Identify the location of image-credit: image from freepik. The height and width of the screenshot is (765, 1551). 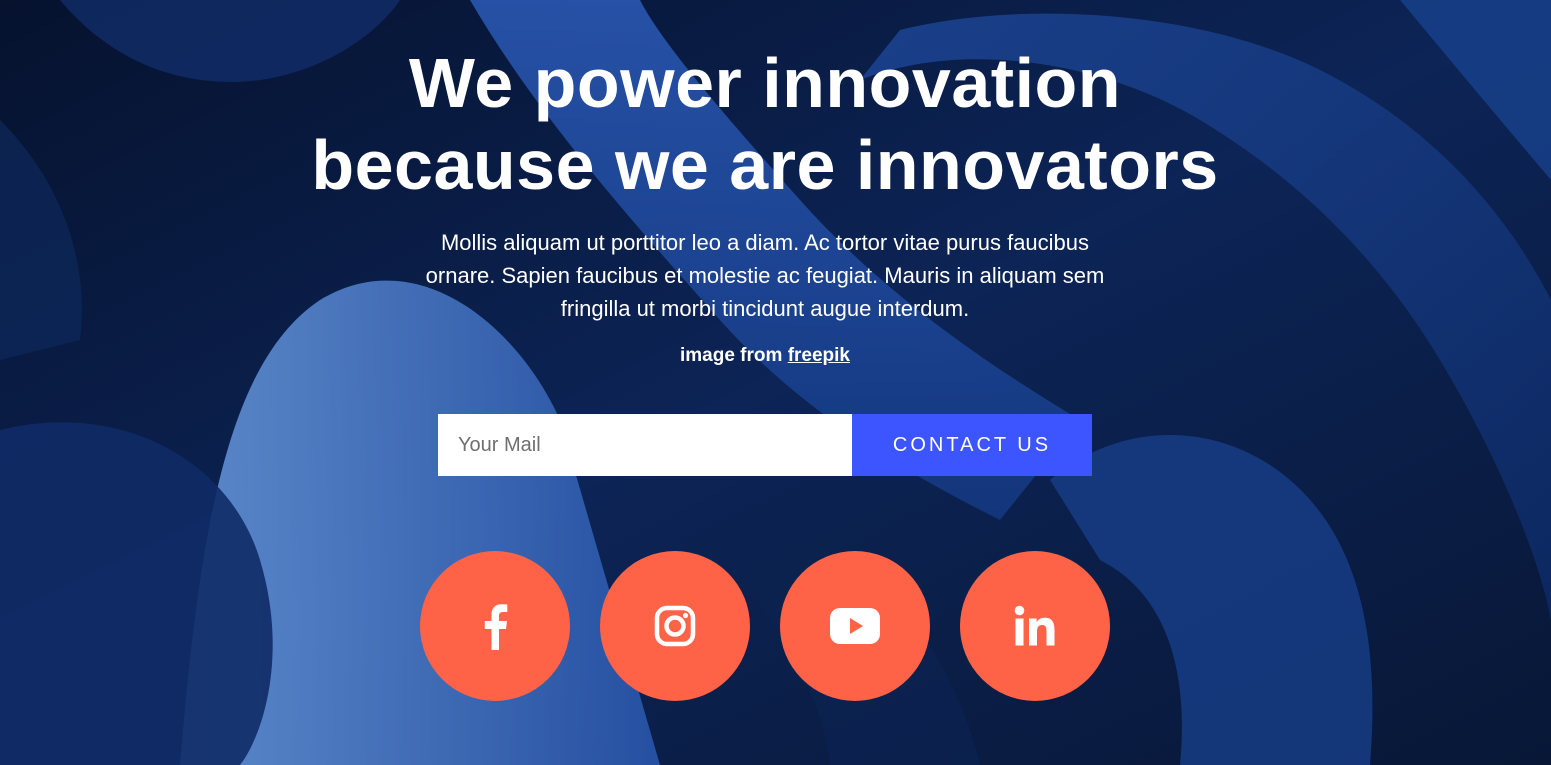
(765, 356).